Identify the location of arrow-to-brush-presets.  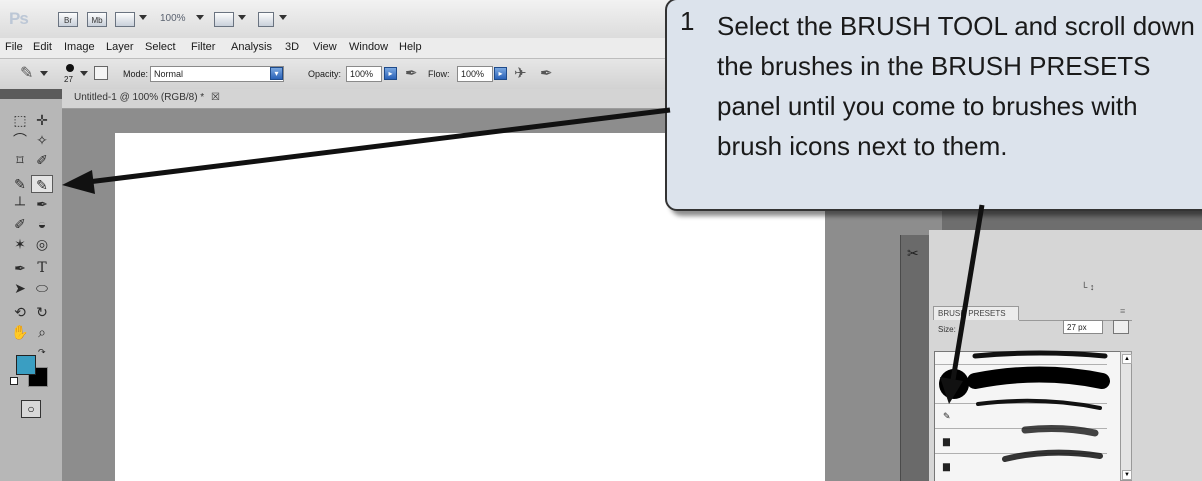
(967, 292).